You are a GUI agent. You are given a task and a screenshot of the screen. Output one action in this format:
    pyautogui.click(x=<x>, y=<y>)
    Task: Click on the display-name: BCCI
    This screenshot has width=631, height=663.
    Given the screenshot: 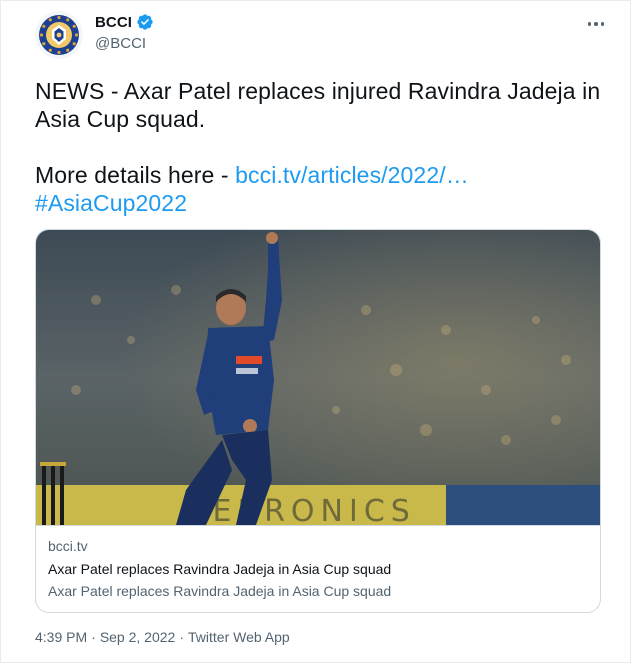 What is the action you would take?
    pyautogui.click(x=113, y=22)
    